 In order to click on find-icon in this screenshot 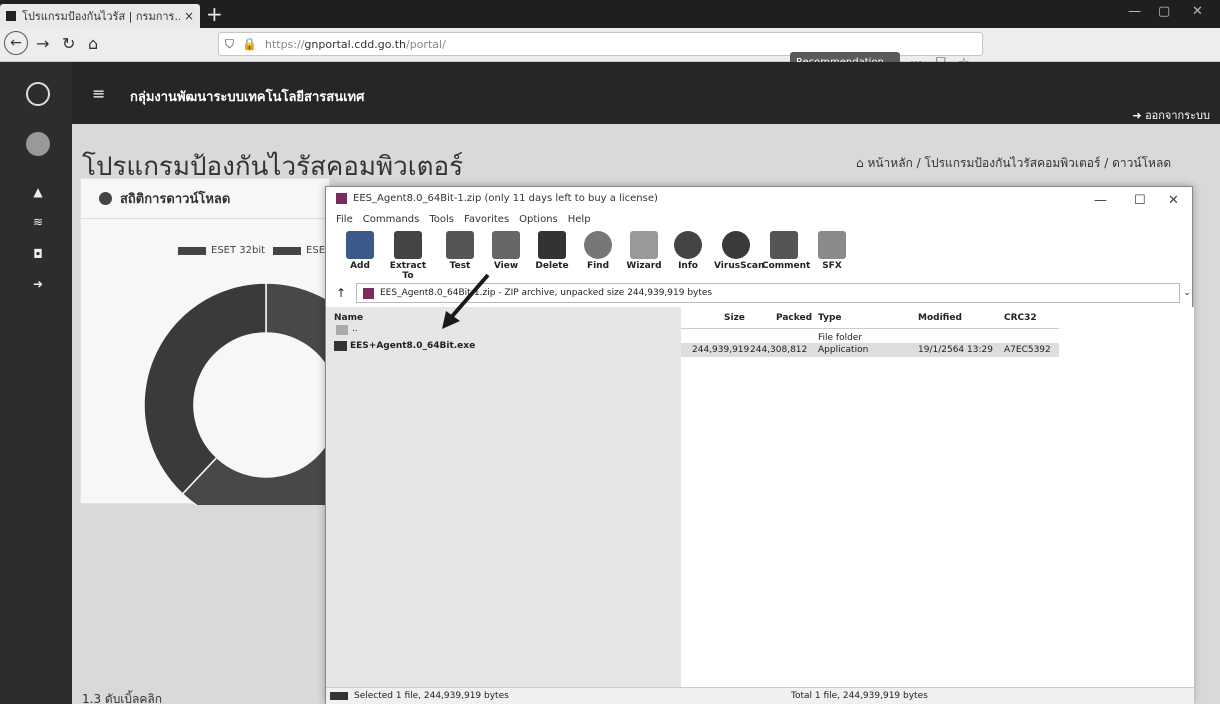, I will do `click(598, 245)`.